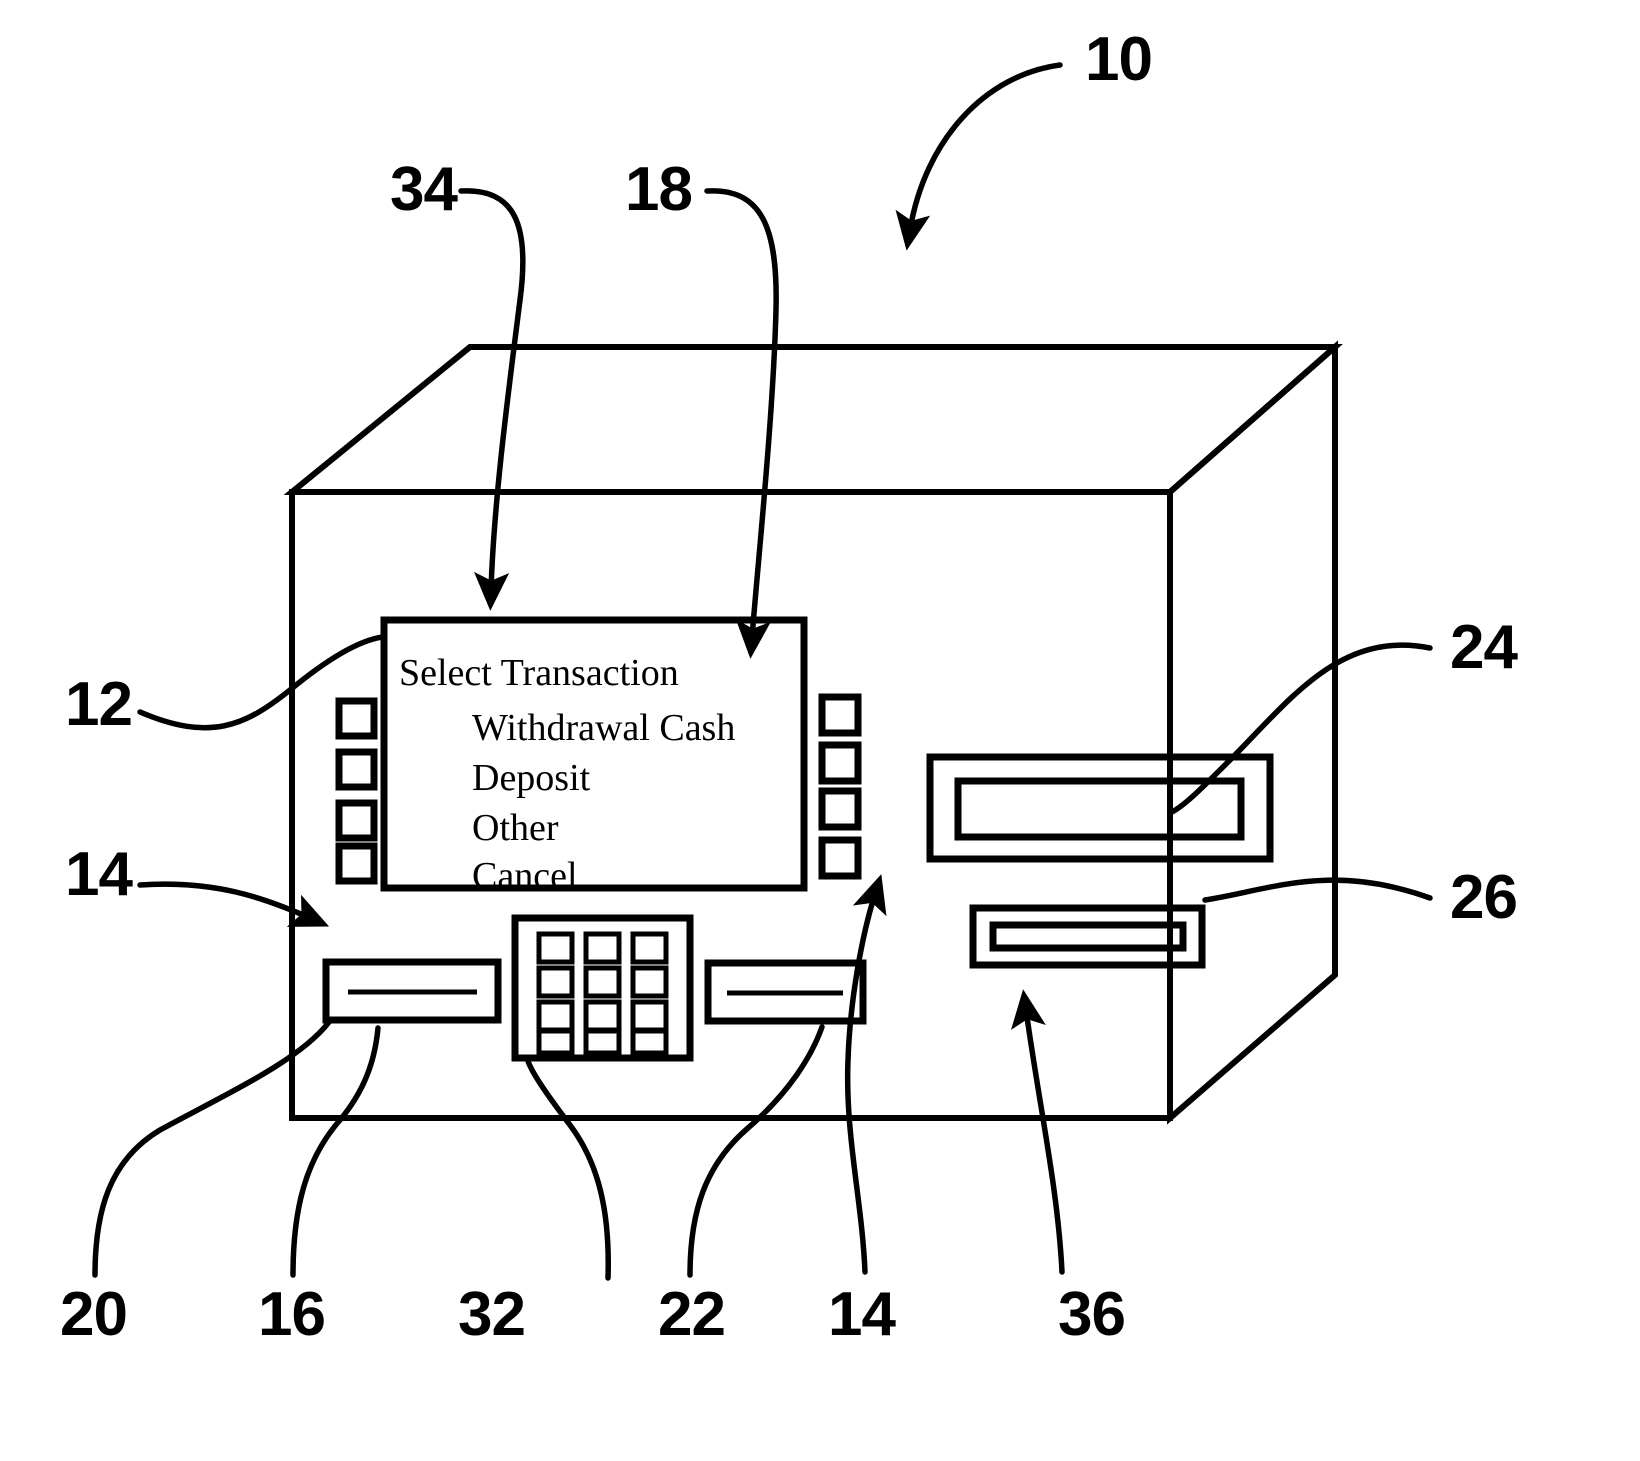  Describe the element at coordinates (1484, 647) in the screenshot. I see `ref-numeral-24: 24` at that location.